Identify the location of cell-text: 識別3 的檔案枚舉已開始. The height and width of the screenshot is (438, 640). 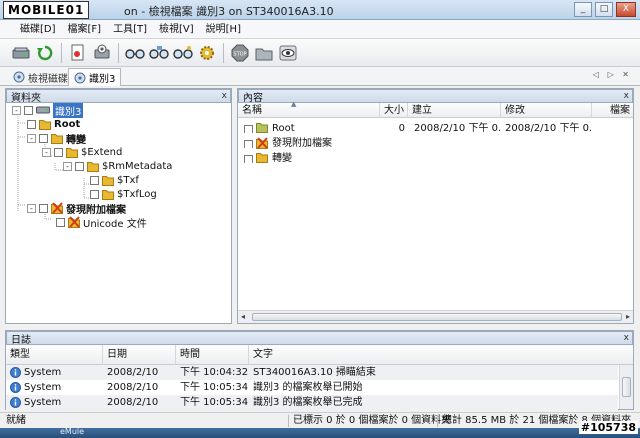
(308, 387).